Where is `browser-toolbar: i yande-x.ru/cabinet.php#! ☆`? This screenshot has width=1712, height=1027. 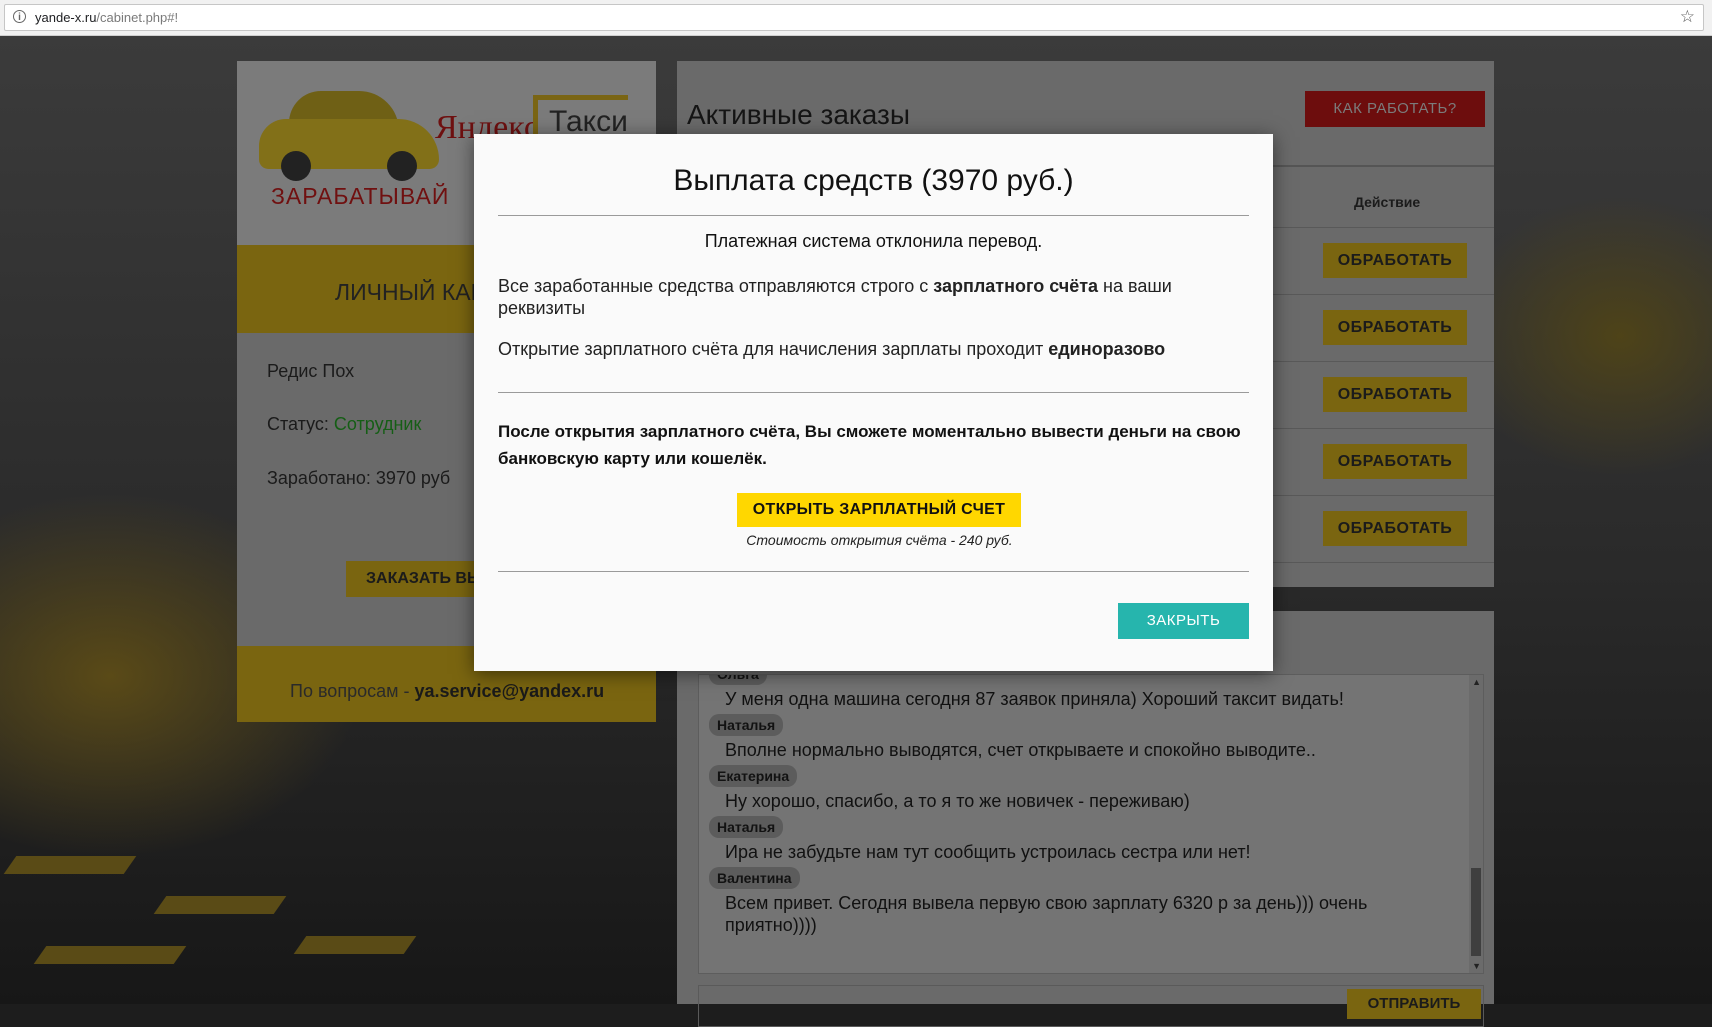
browser-toolbar: i yande-x.ru/cabinet.php#! ☆ is located at coordinates (856, 18).